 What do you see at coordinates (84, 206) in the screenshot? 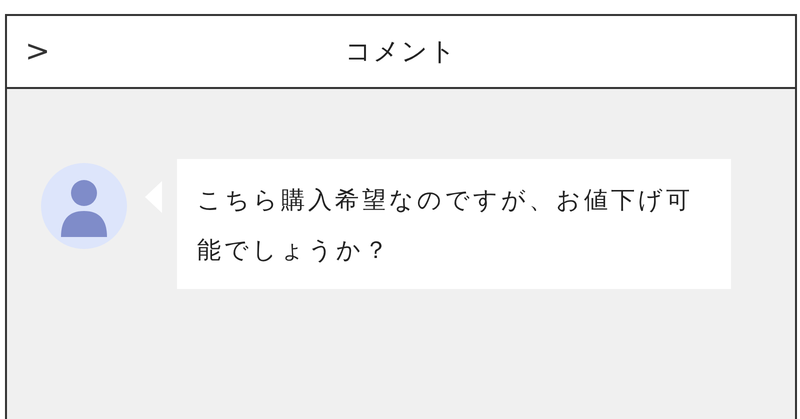
I see `avatar-icon` at bounding box center [84, 206].